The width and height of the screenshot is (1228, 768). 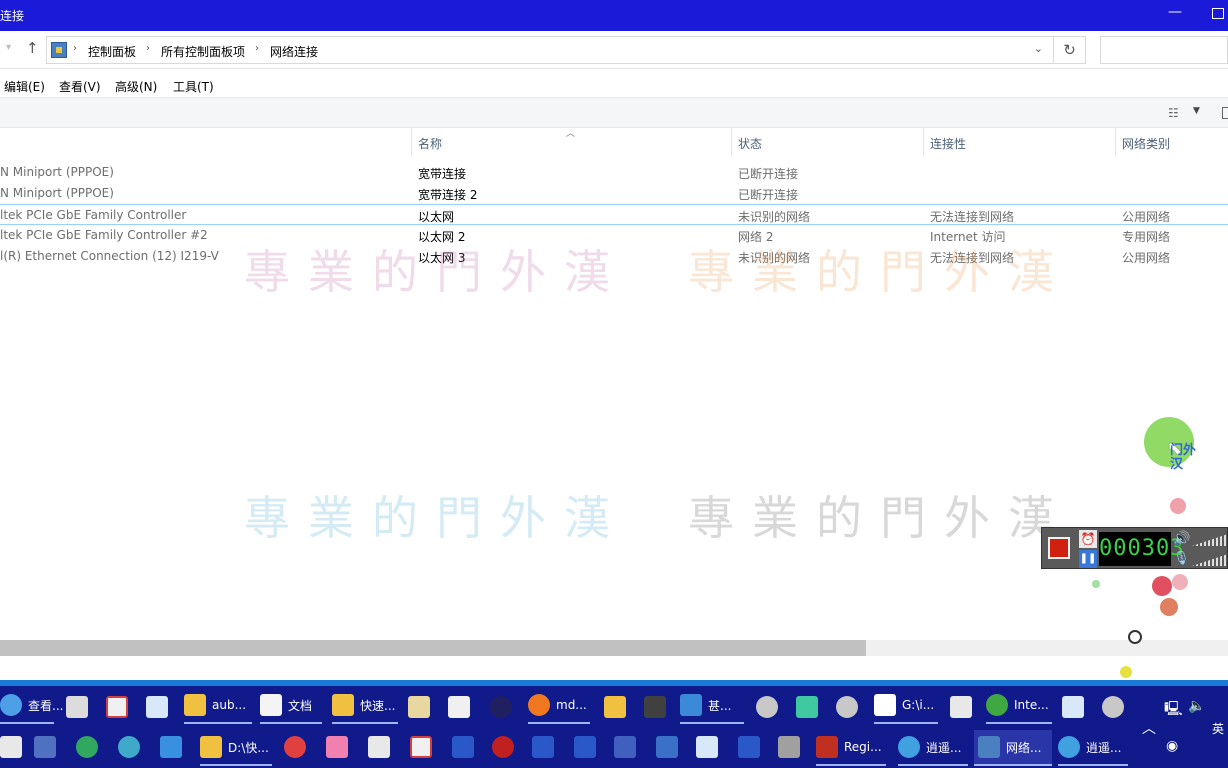 What do you see at coordinates (419, 707) in the screenshot?
I see `search-app-icon` at bounding box center [419, 707].